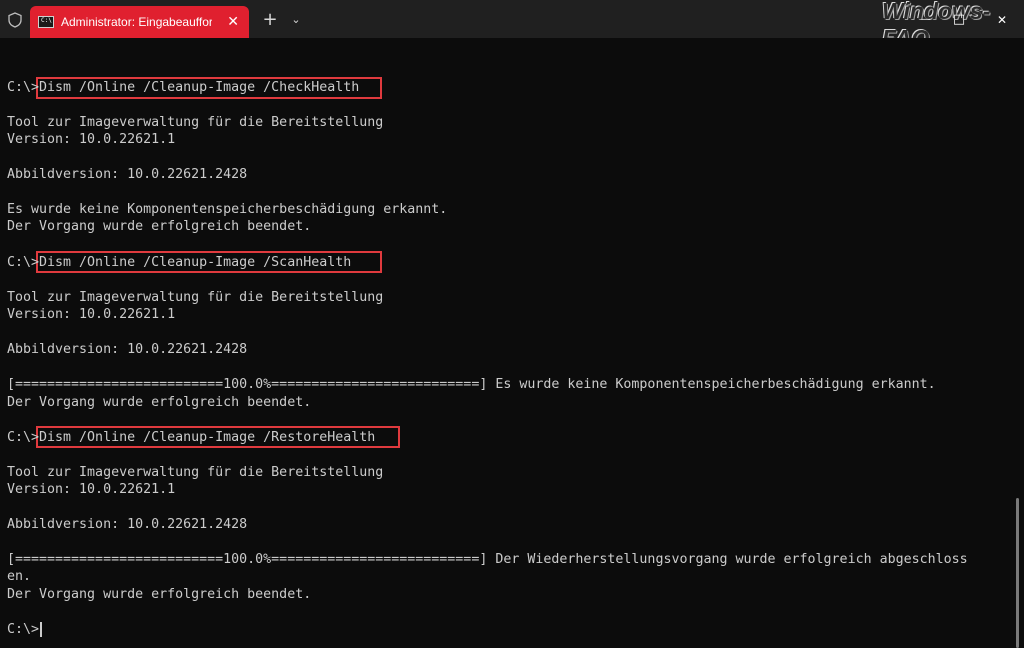 The height and width of the screenshot is (648, 1024). I want to click on tab-title: Administrator: Eingabeaufforderung, so click(136, 22).